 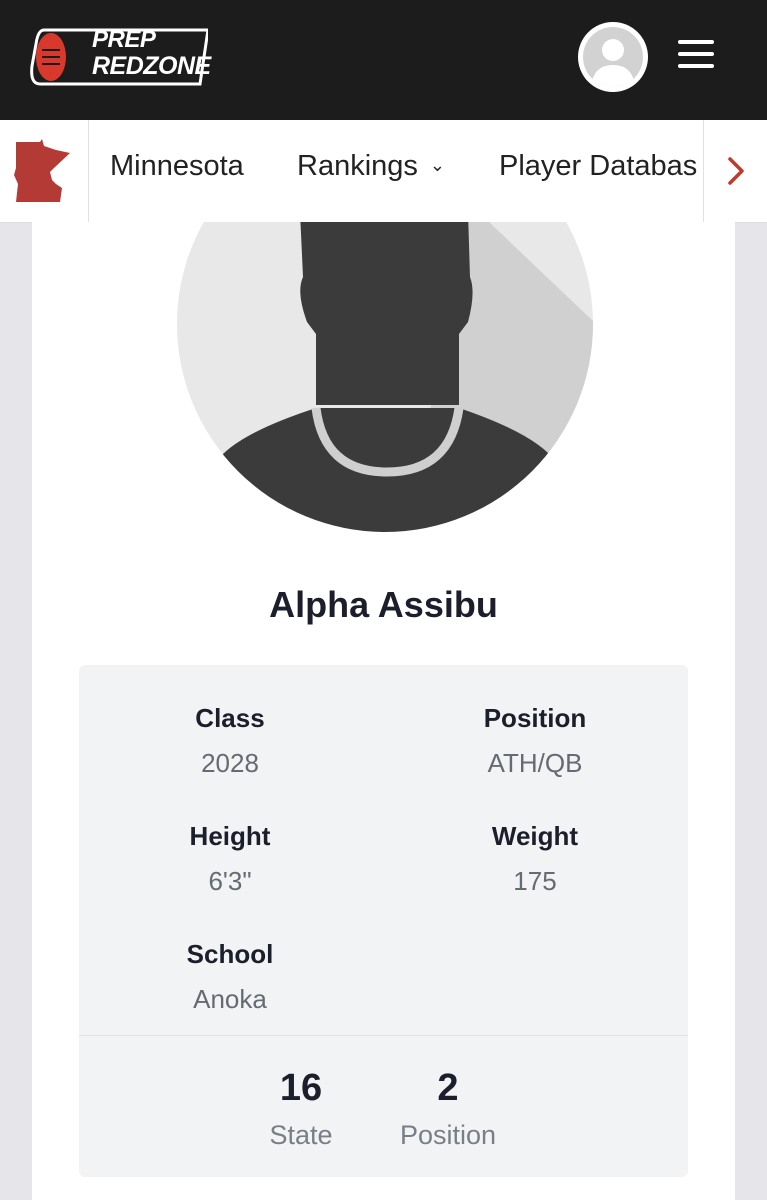 I want to click on stat-label: Position, so click(x=535, y=718).